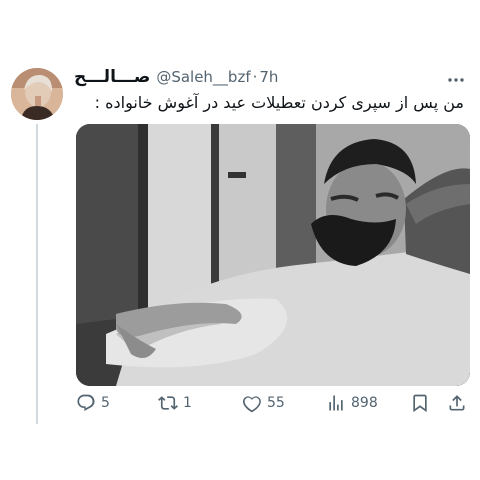 The height and width of the screenshot is (480, 480). What do you see at coordinates (251, 404) in the screenshot?
I see `like-icon` at bounding box center [251, 404].